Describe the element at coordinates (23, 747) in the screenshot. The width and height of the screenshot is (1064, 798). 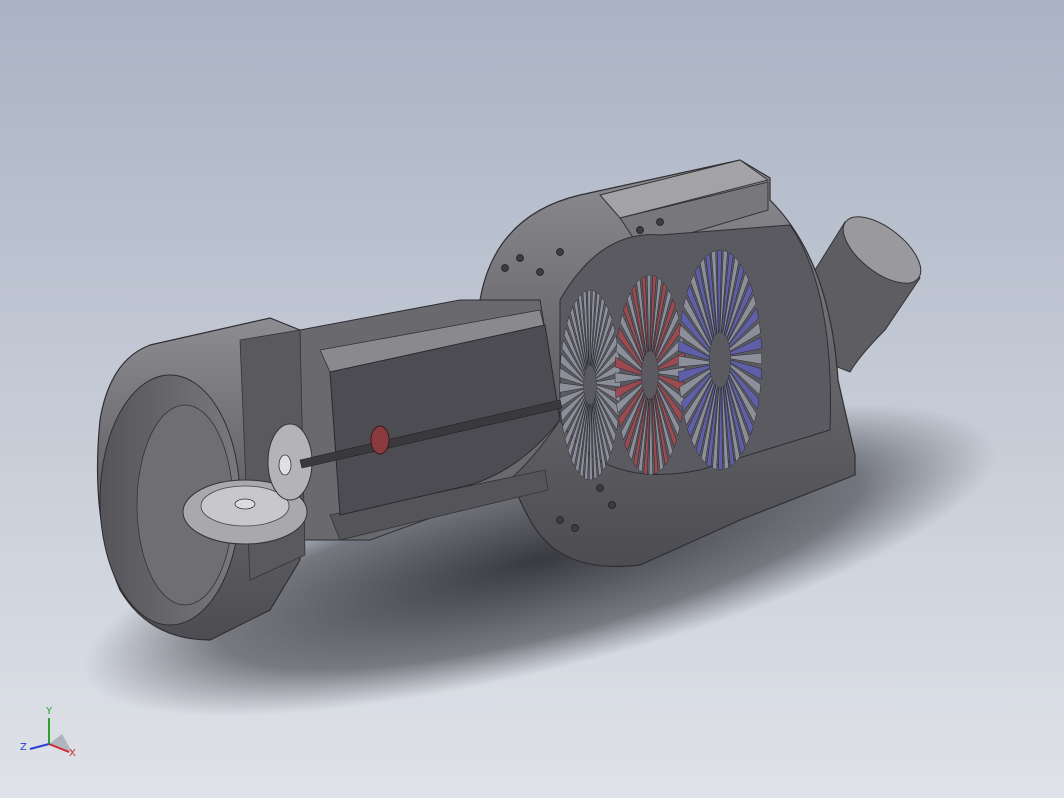
I see `triad-z-label: Z` at that location.